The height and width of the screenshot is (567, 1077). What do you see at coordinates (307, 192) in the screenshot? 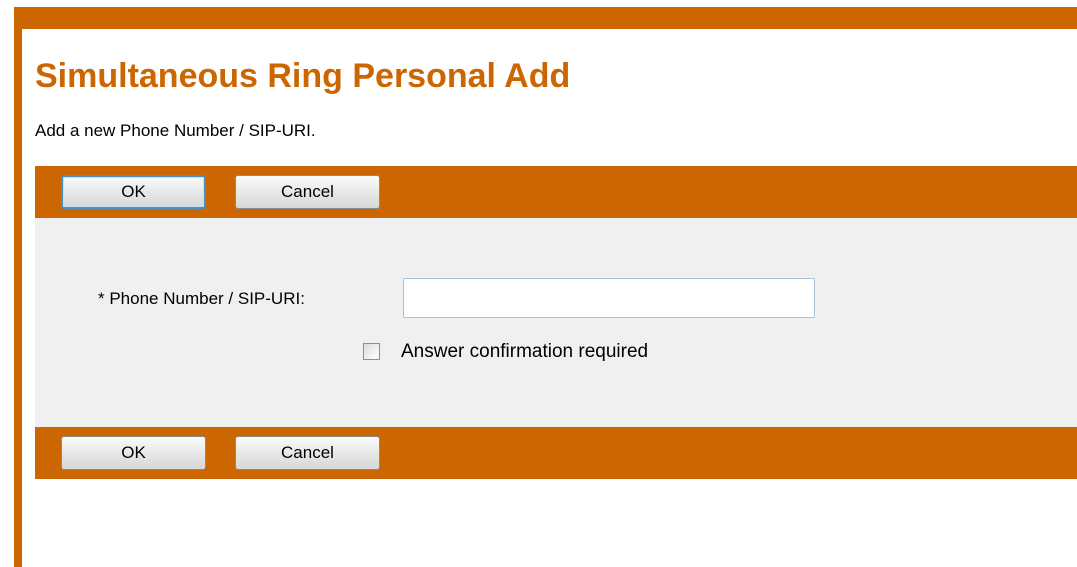
I see `cancel-button-top: Cancel` at bounding box center [307, 192].